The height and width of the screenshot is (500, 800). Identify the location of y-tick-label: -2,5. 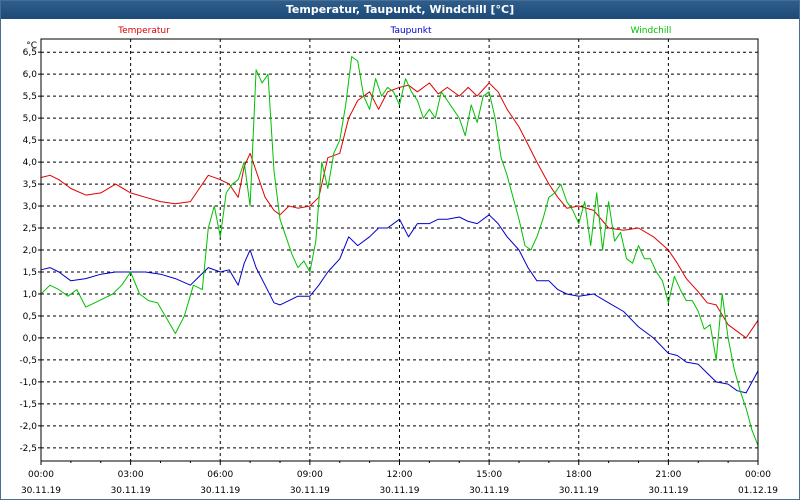
(28, 449).